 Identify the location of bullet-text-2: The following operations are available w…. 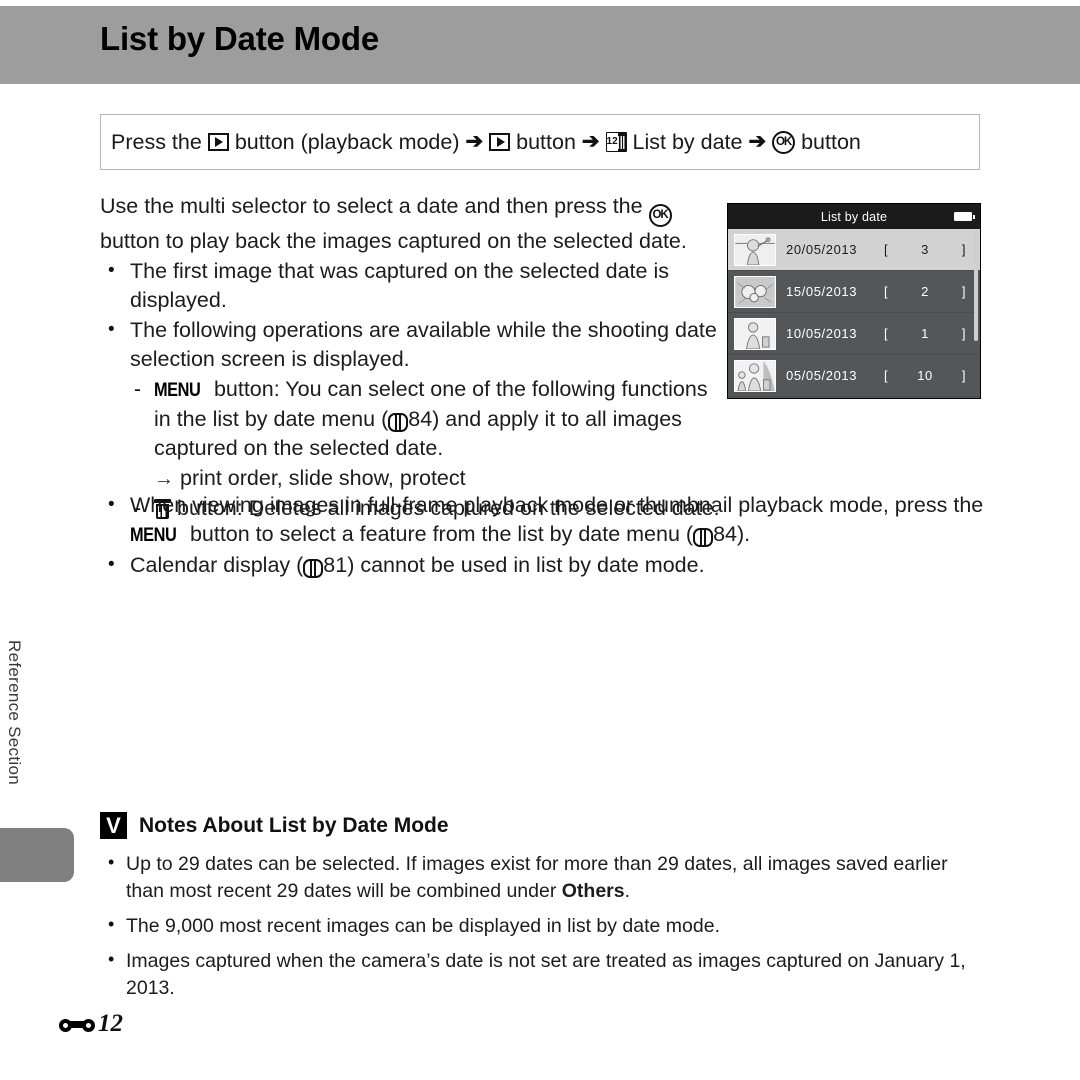
(423, 344).